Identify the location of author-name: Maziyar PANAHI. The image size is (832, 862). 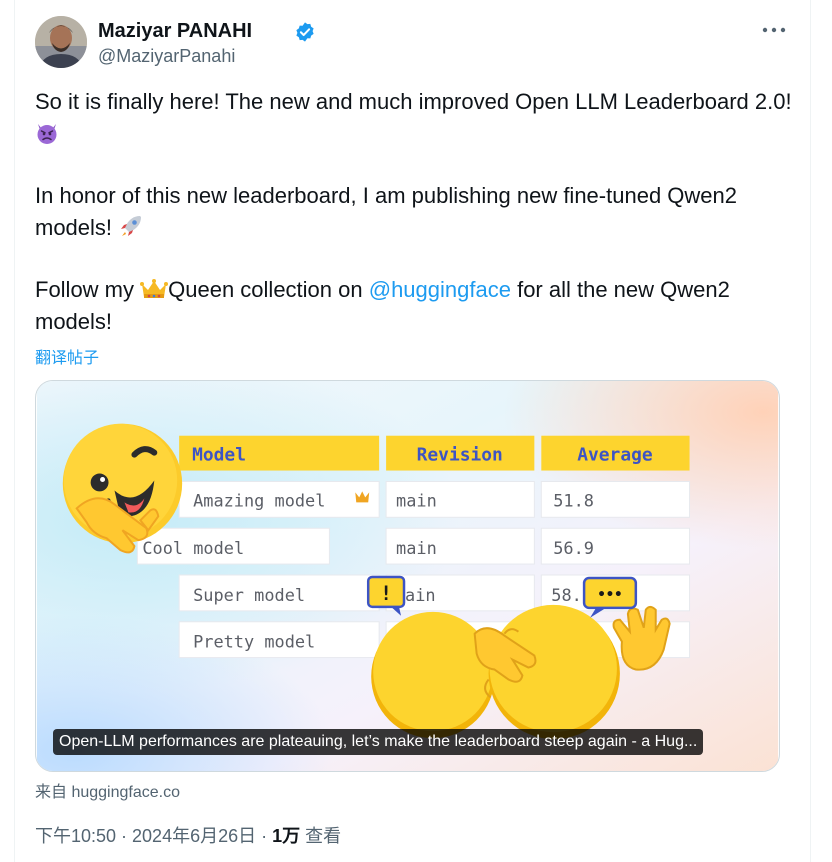
(175, 31).